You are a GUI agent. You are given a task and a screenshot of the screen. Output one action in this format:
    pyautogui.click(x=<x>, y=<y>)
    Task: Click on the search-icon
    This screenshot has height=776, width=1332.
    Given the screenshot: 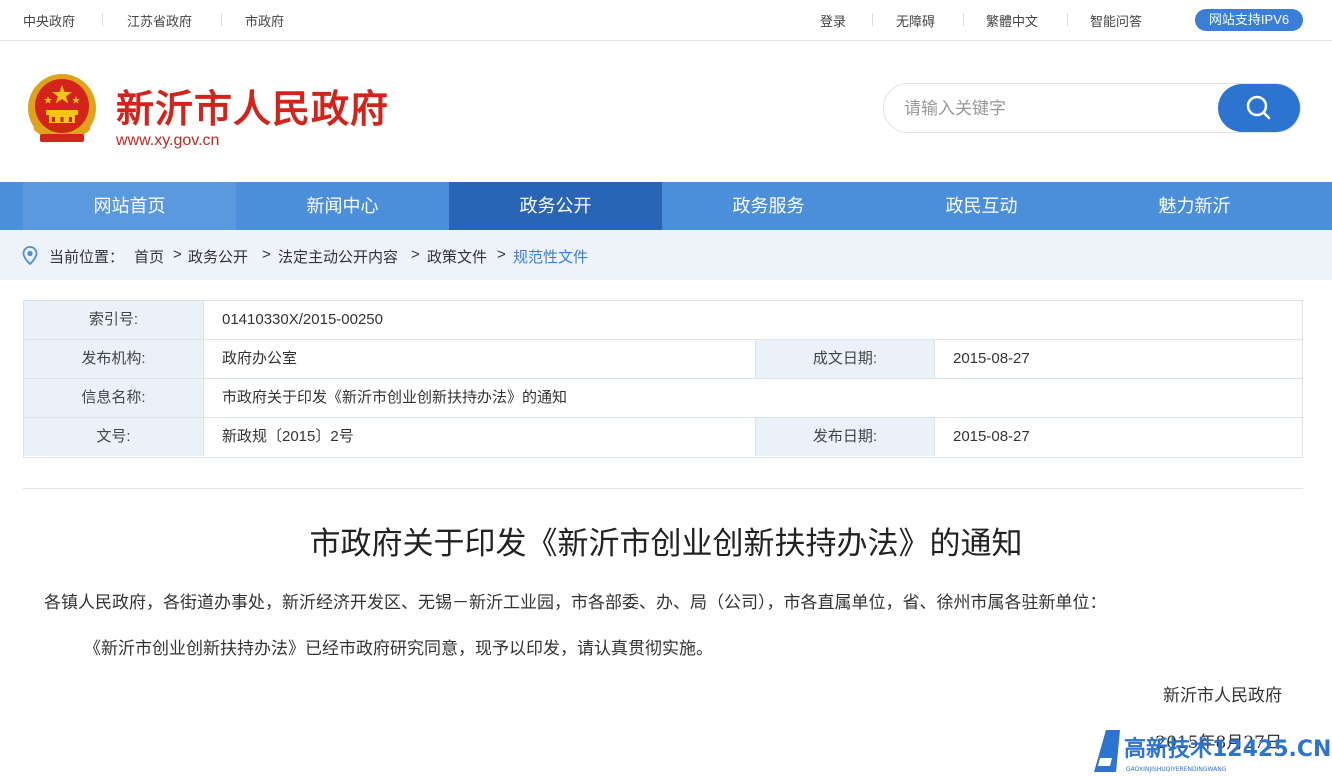 What is the action you would take?
    pyautogui.click(x=1258, y=107)
    